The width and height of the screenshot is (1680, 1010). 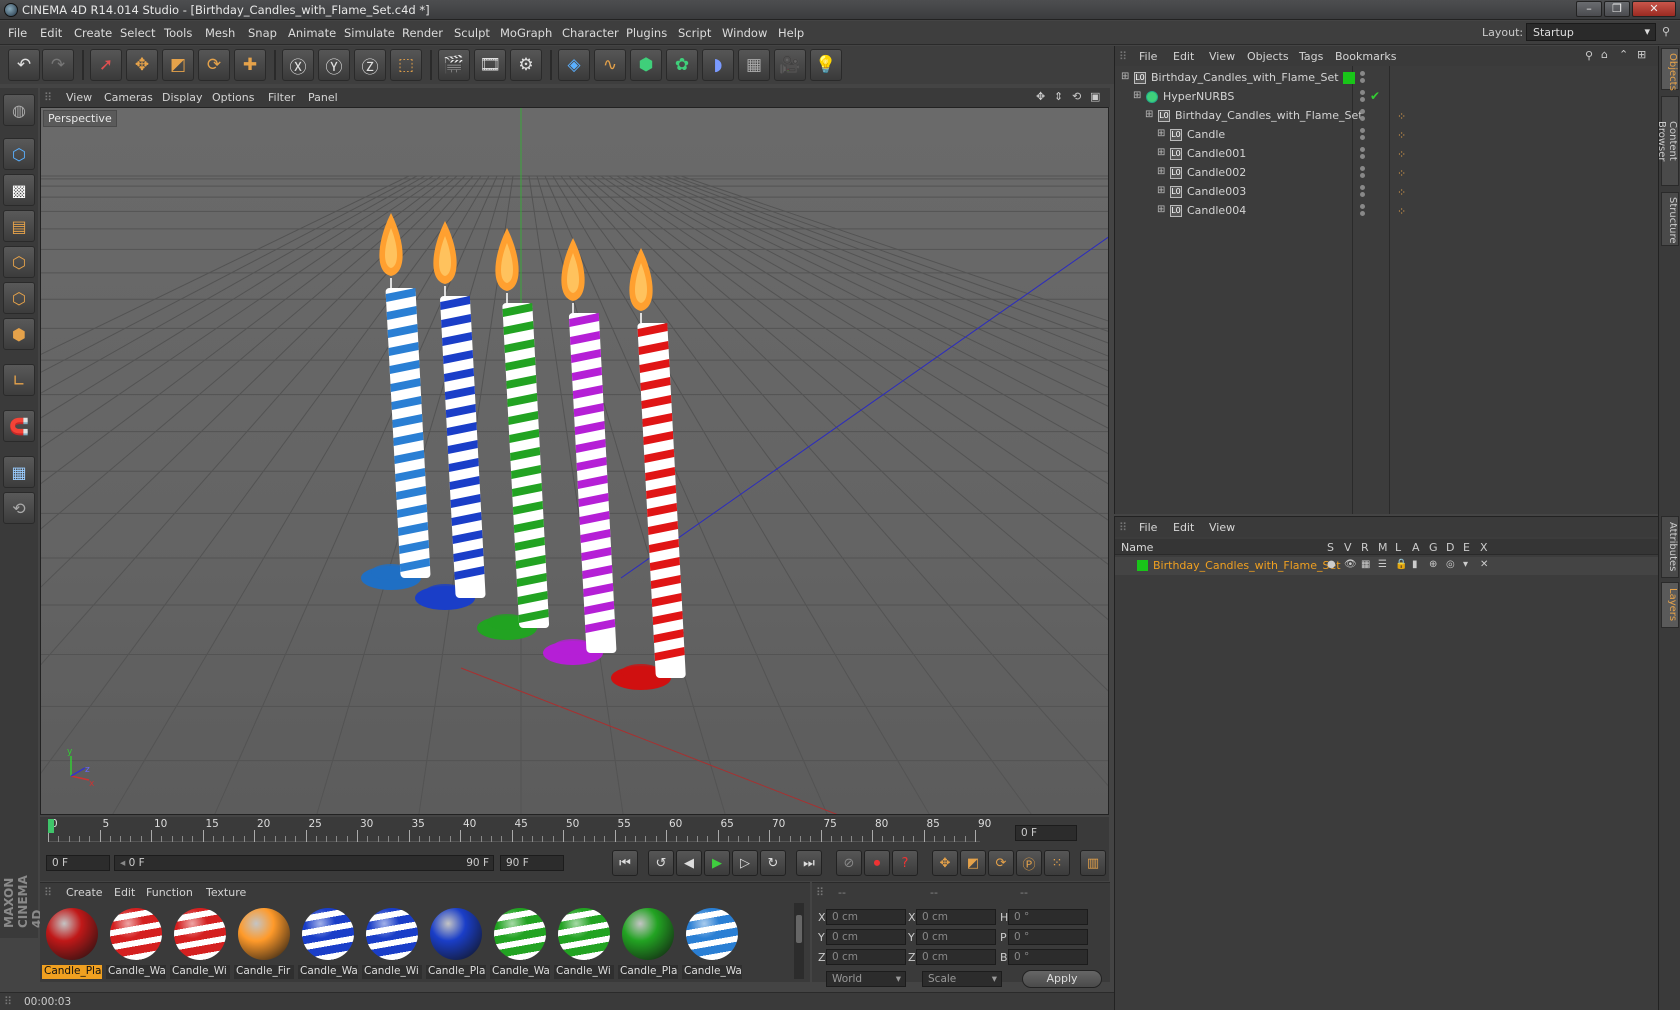 I want to click on menu-tools: Tools, so click(x=178, y=33).